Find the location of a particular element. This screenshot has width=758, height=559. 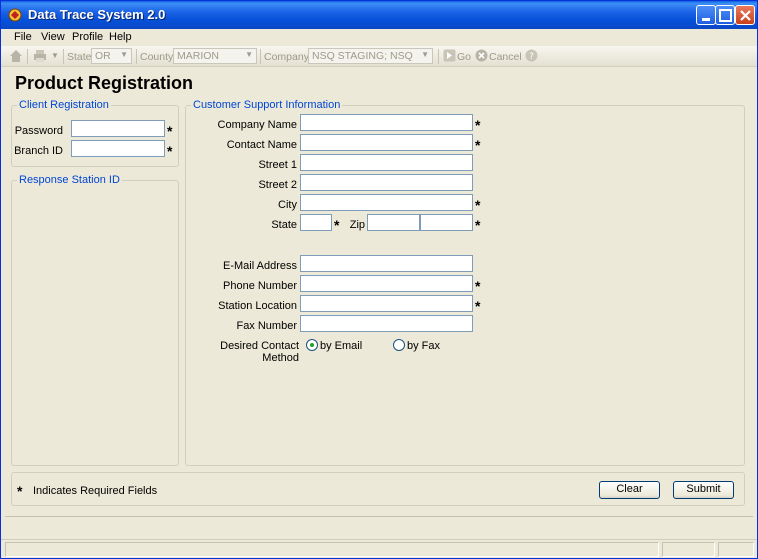

customer-support-title: Customer Support Information is located at coordinates (267, 105).